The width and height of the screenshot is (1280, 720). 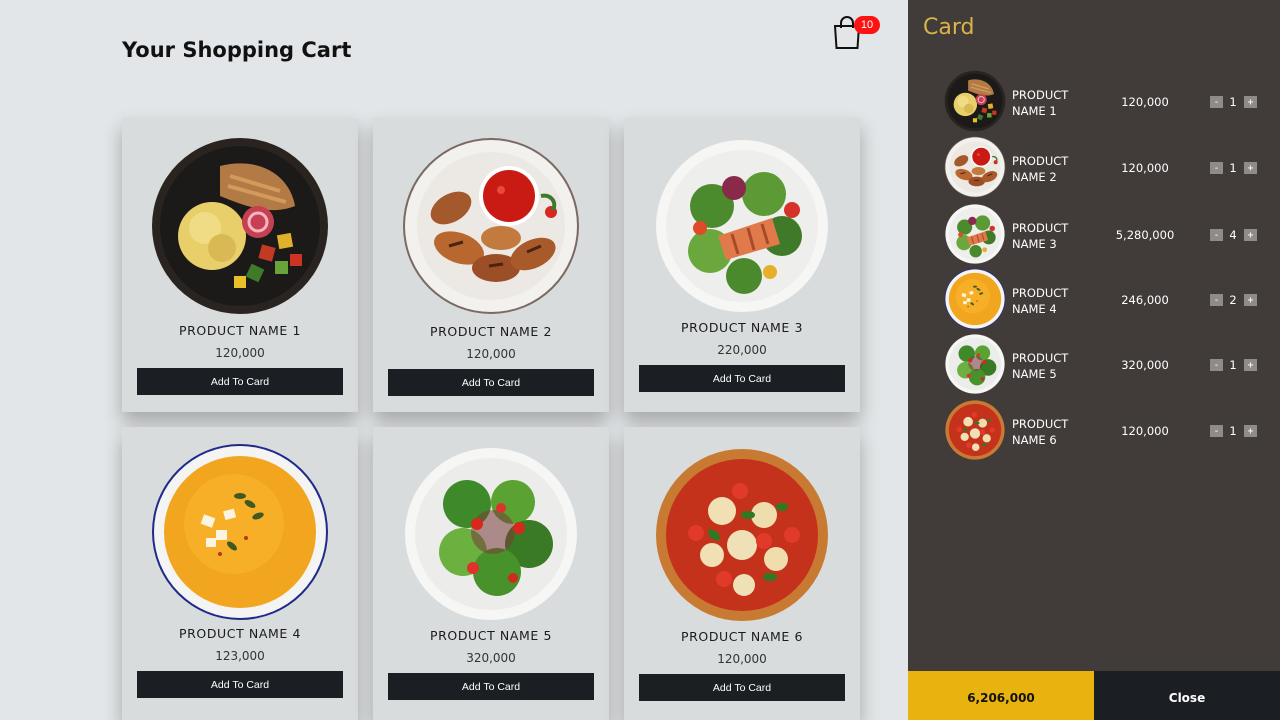 What do you see at coordinates (1034, 177) in the screenshot?
I see `item-name-line2: NAME 2` at bounding box center [1034, 177].